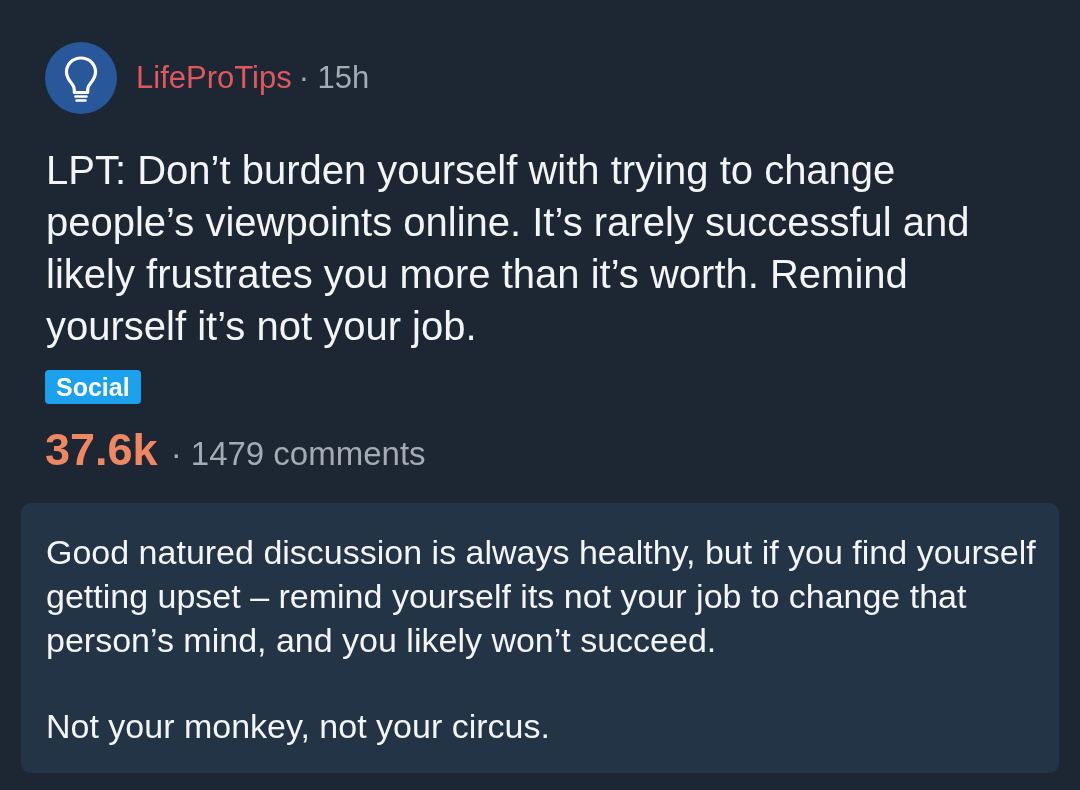 The height and width of the screenshot is (790, 1080). I want to click on vote-score: 37.6k, so click(101, 450).